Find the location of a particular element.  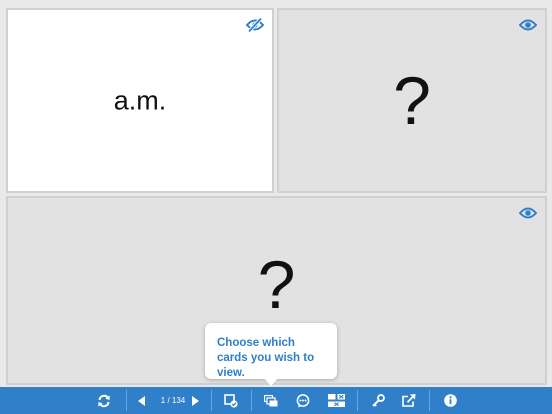

next-icon is located at coordinates (195, 400).